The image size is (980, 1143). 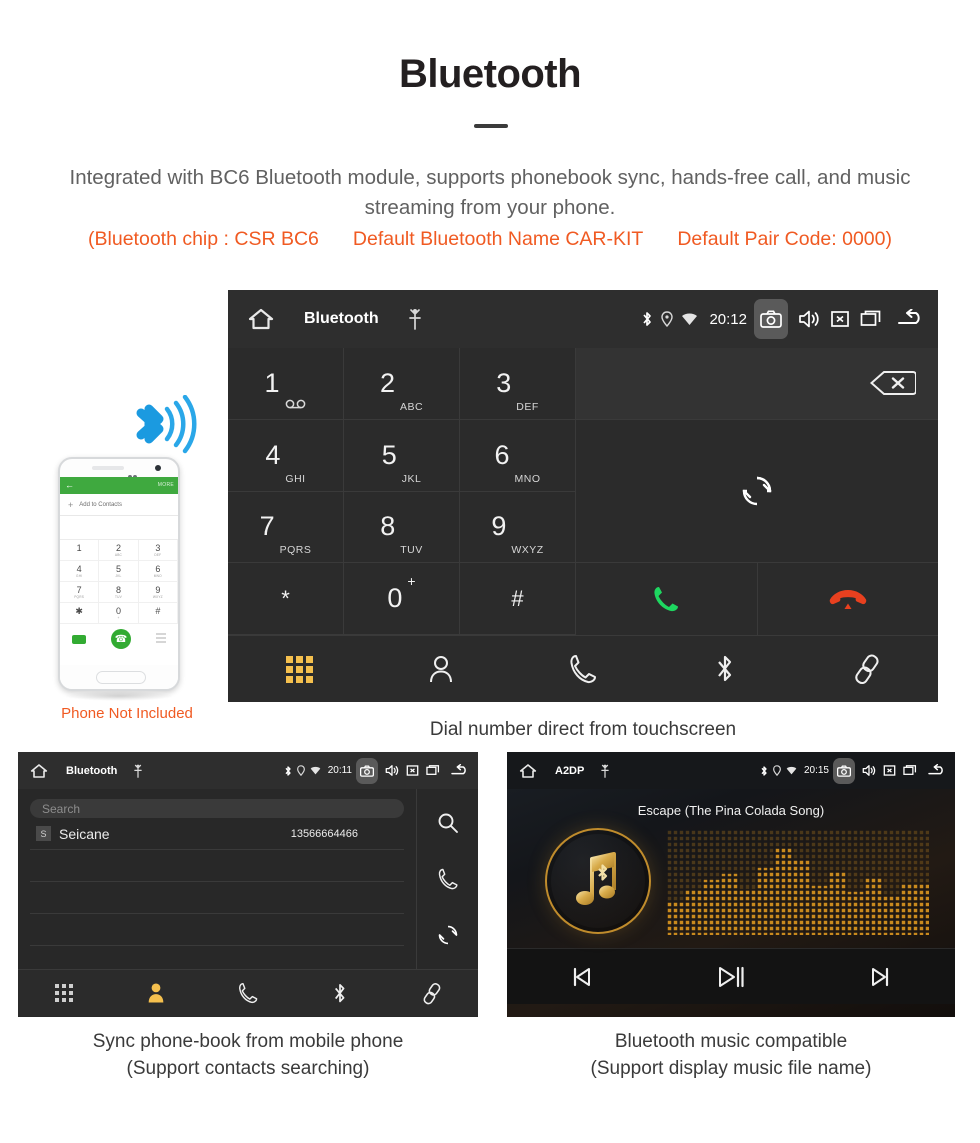 I want to click on dialer-sync-button, so click(x=757, y=491).